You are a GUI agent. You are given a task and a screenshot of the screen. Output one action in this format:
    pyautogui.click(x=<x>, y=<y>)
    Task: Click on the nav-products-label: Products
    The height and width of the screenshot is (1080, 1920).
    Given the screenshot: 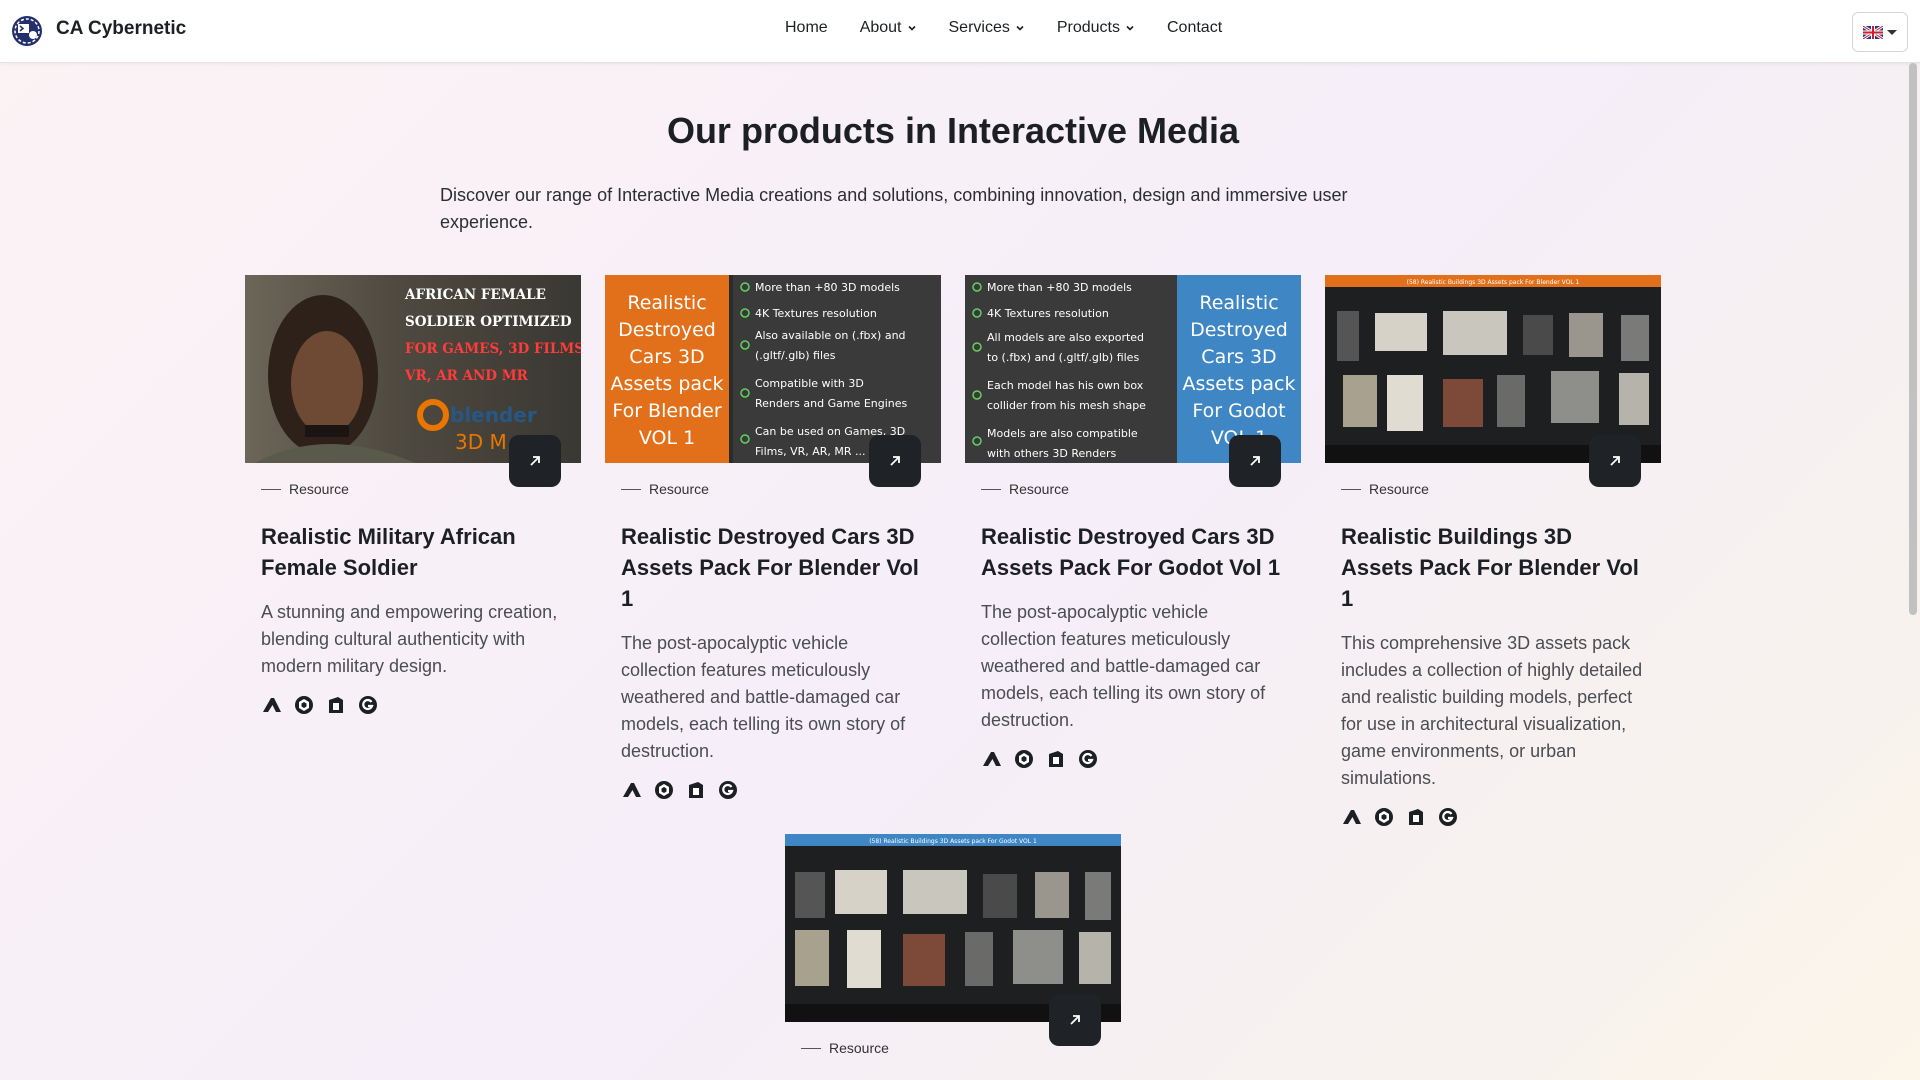 What is the action you would take?
    pyautogui.click(x=1088, y=27)
    